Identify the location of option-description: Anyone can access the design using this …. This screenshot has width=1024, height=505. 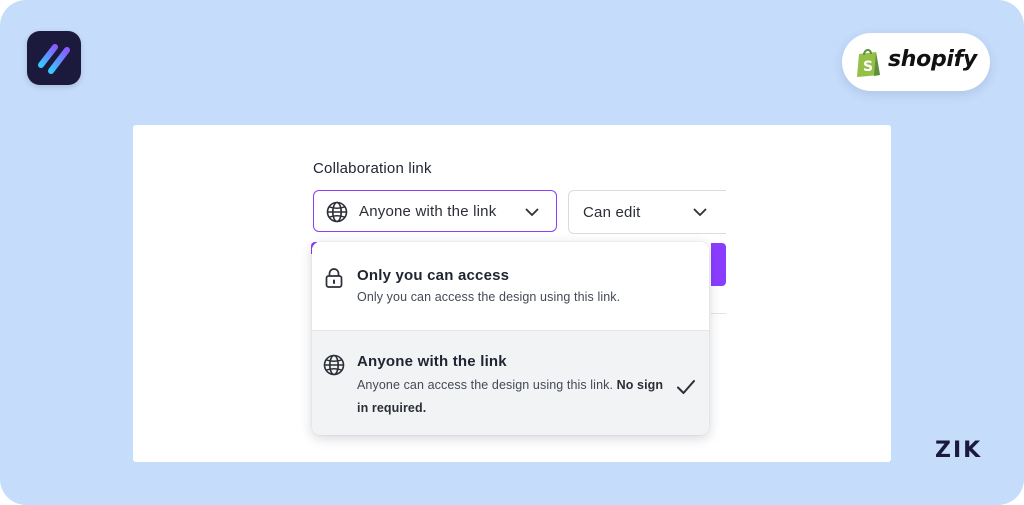
(513, 397).